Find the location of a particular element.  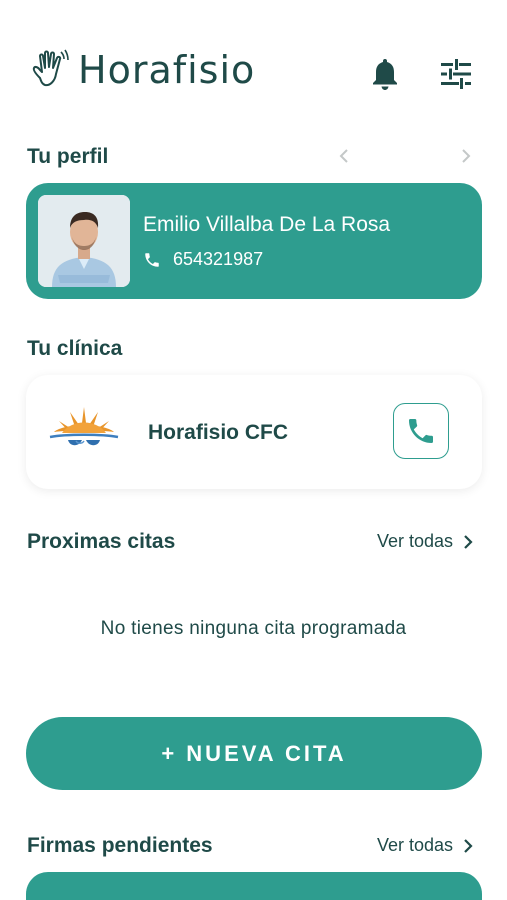

signatures-section-title: Firmas pendientes is located at coordinates (120, 845).